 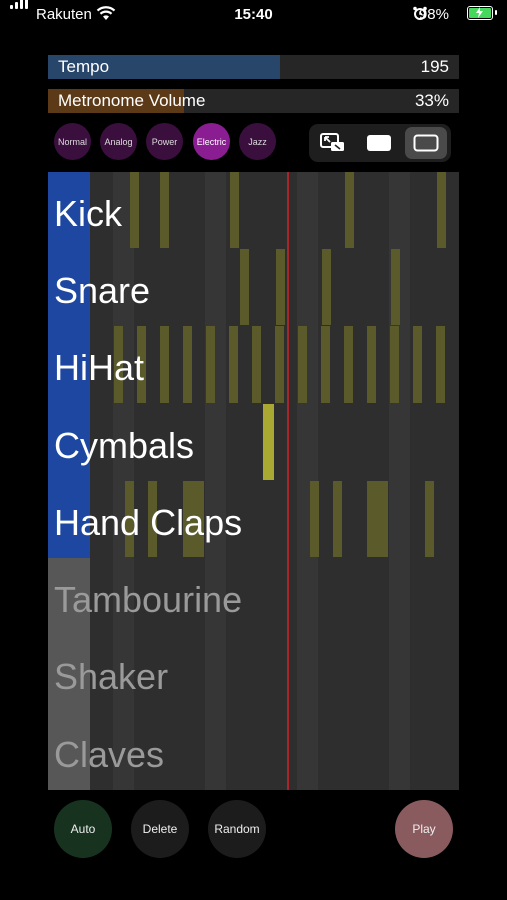 What do you see at coordinates (88, 214) in the screenshot?
I see `track-label-kick: Kick` at bounding box center [88, 214].